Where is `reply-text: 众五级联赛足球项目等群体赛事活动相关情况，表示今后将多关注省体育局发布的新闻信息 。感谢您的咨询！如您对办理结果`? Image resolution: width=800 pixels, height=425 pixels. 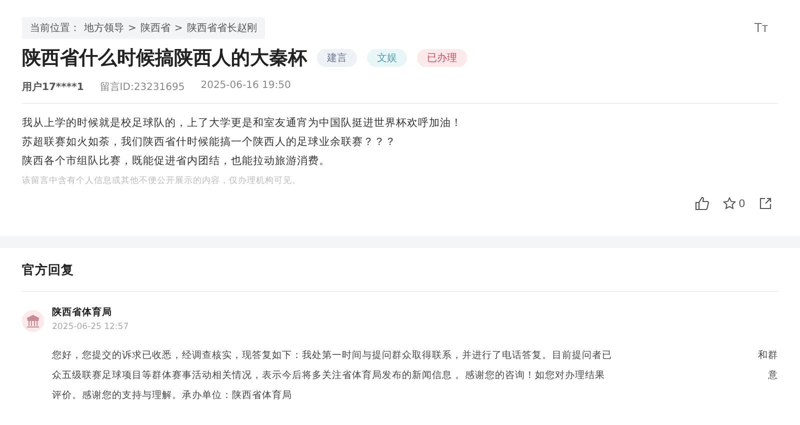 reply-text: 众五级联赛足球项目等群体赛事活动相关情况，表示今后将多关注省体育局发布的新闻信息 。感谢您的咨询！如您对办理结果 is located at coordinates (329, 375).